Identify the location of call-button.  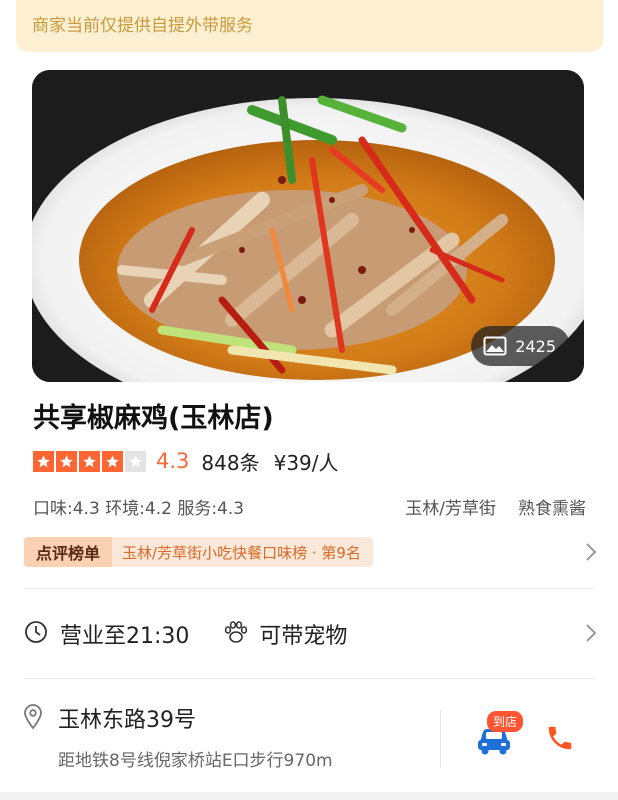
(560, 738).